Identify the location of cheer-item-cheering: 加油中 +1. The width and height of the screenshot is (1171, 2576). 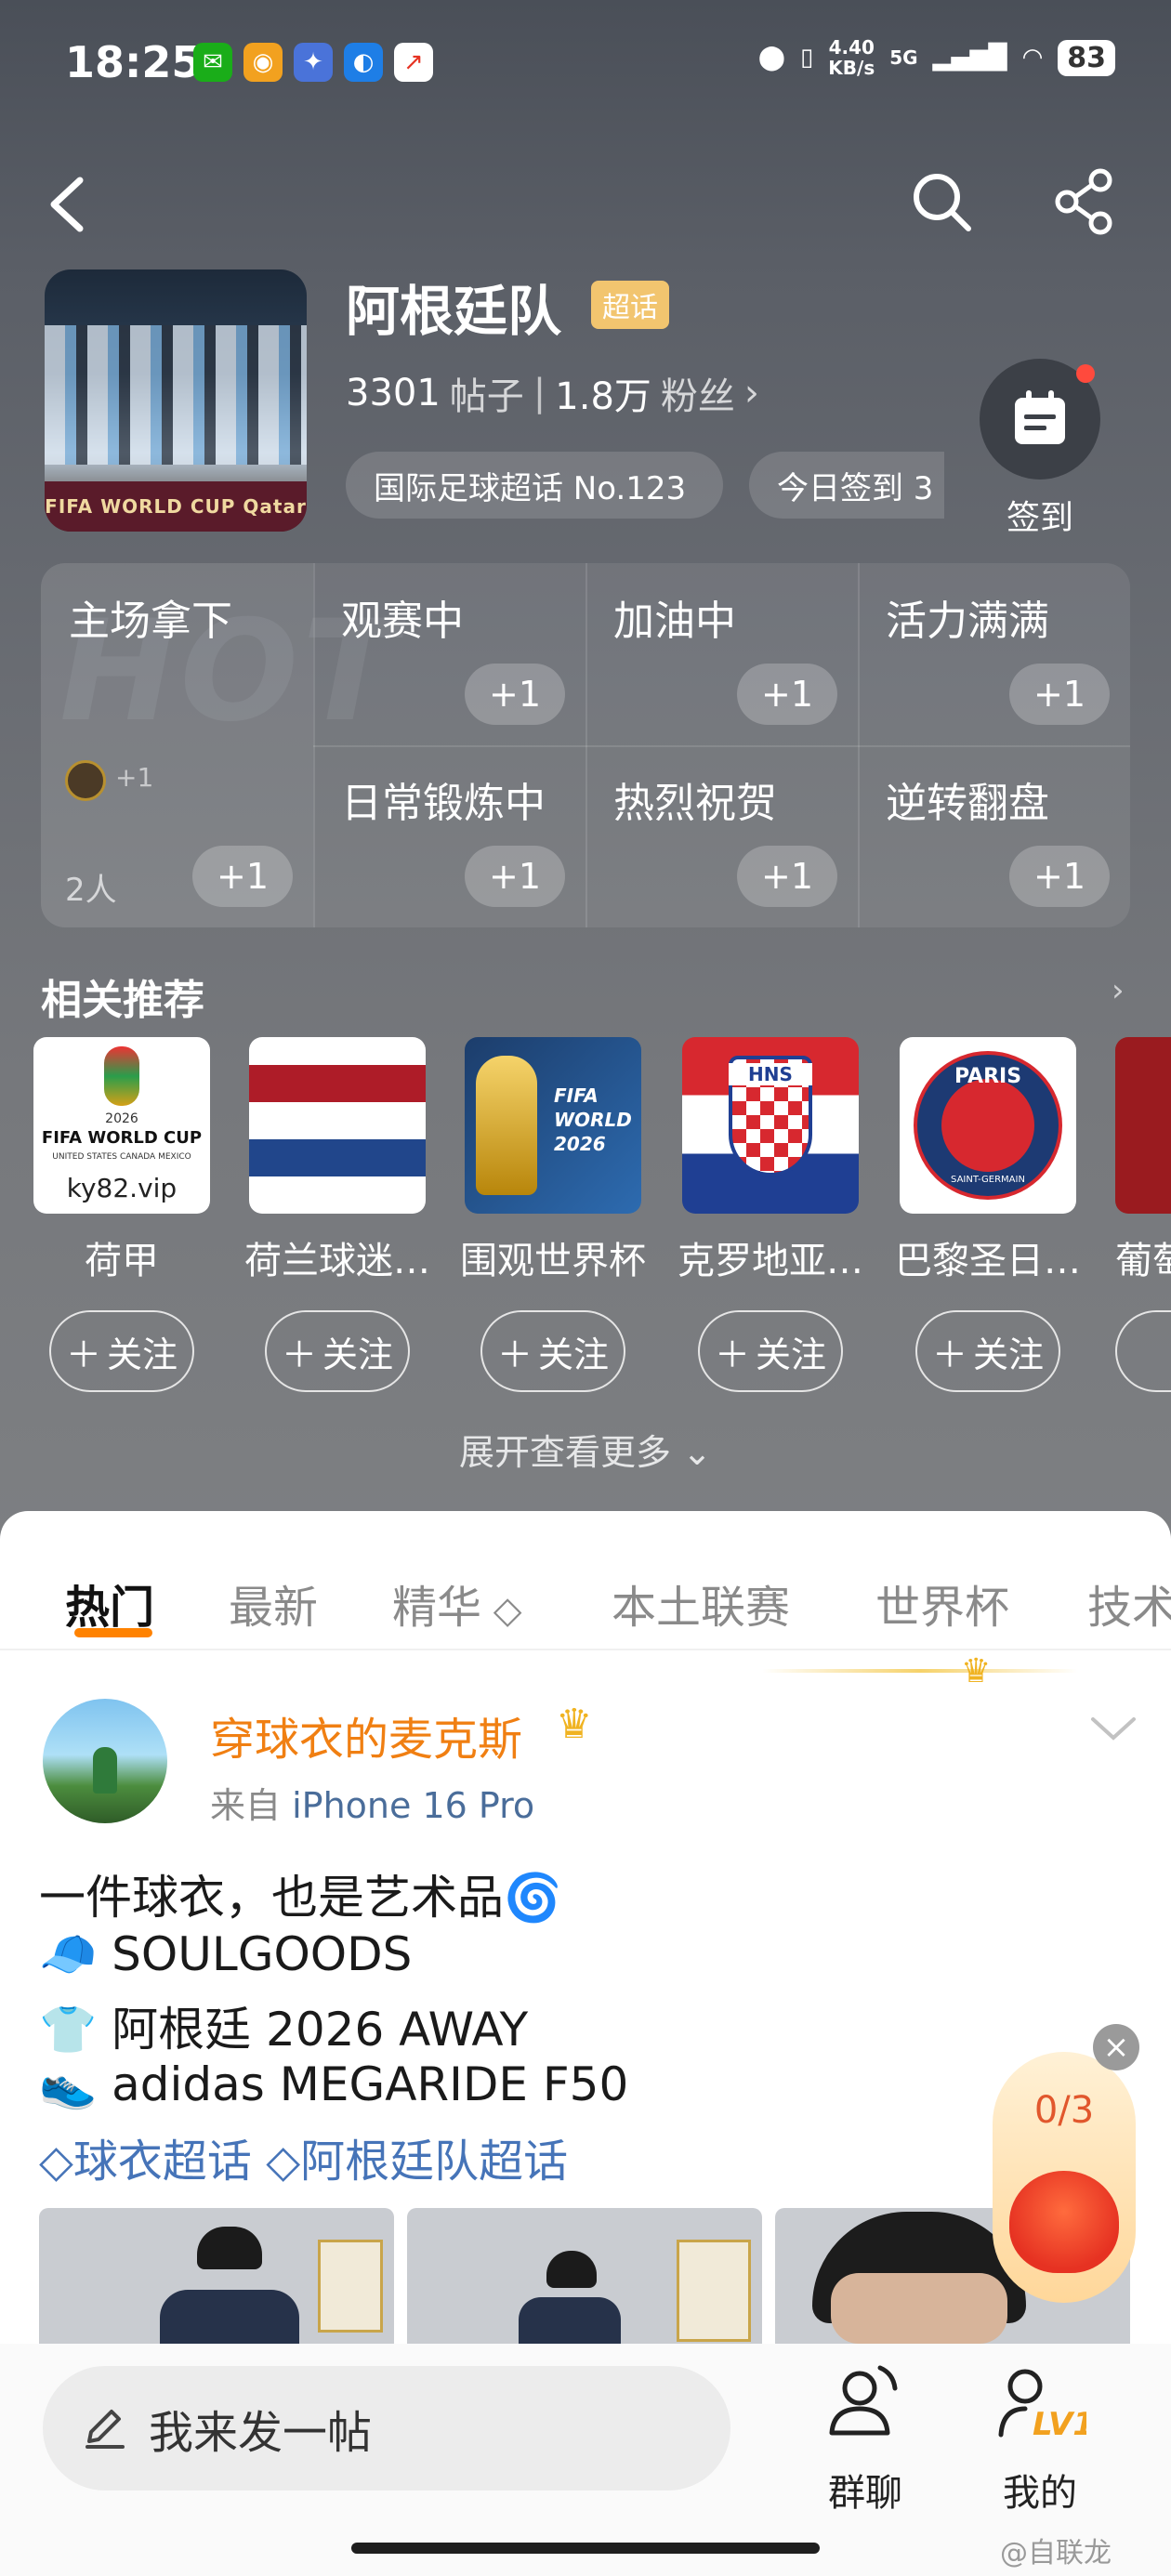
(722, 654).